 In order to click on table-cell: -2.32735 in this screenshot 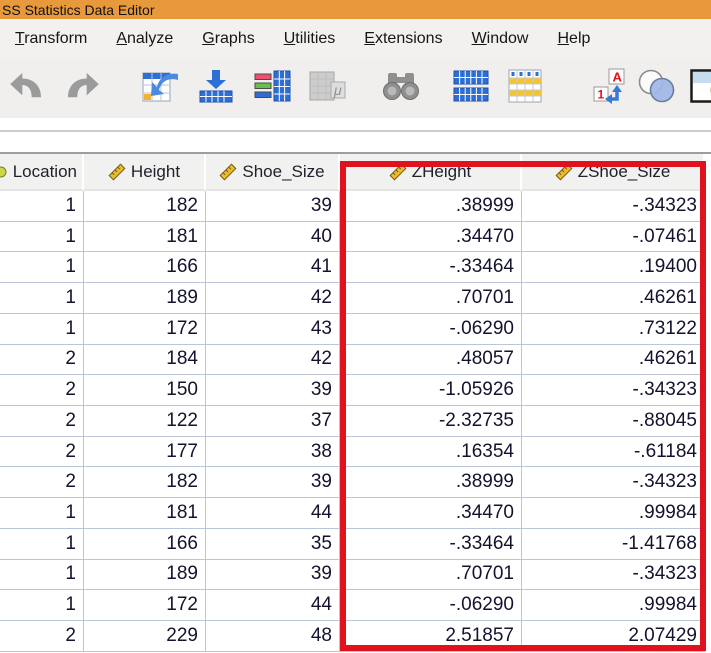, I will do `click(431, 421)`.